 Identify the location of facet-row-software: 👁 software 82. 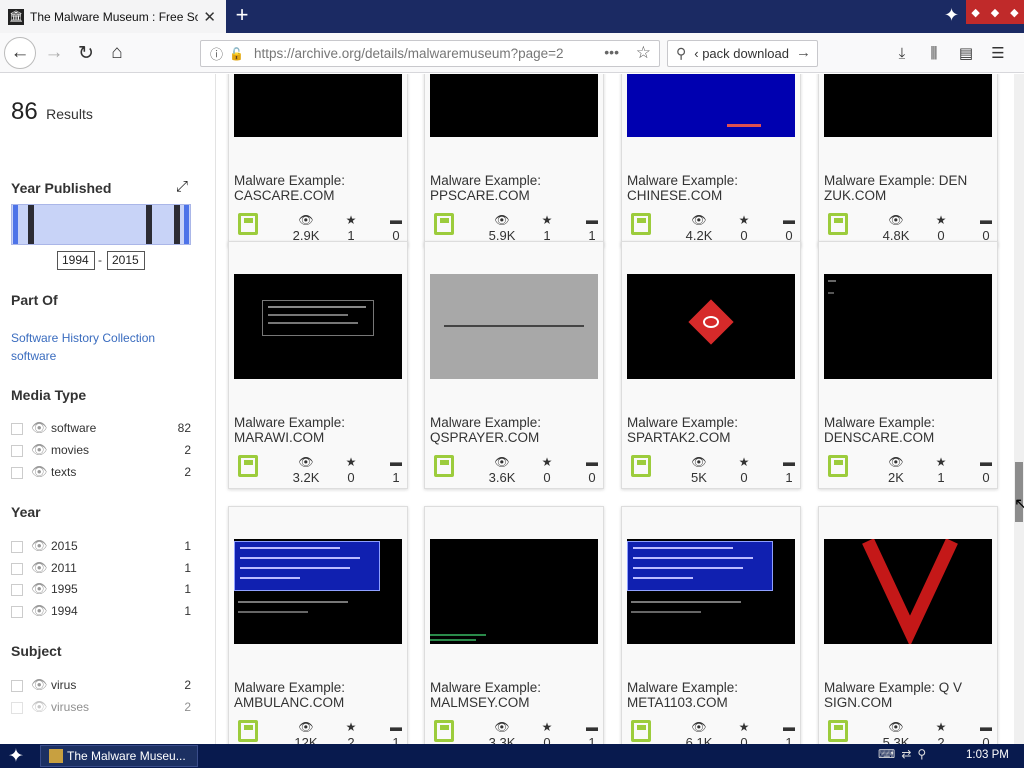
(101, 429).